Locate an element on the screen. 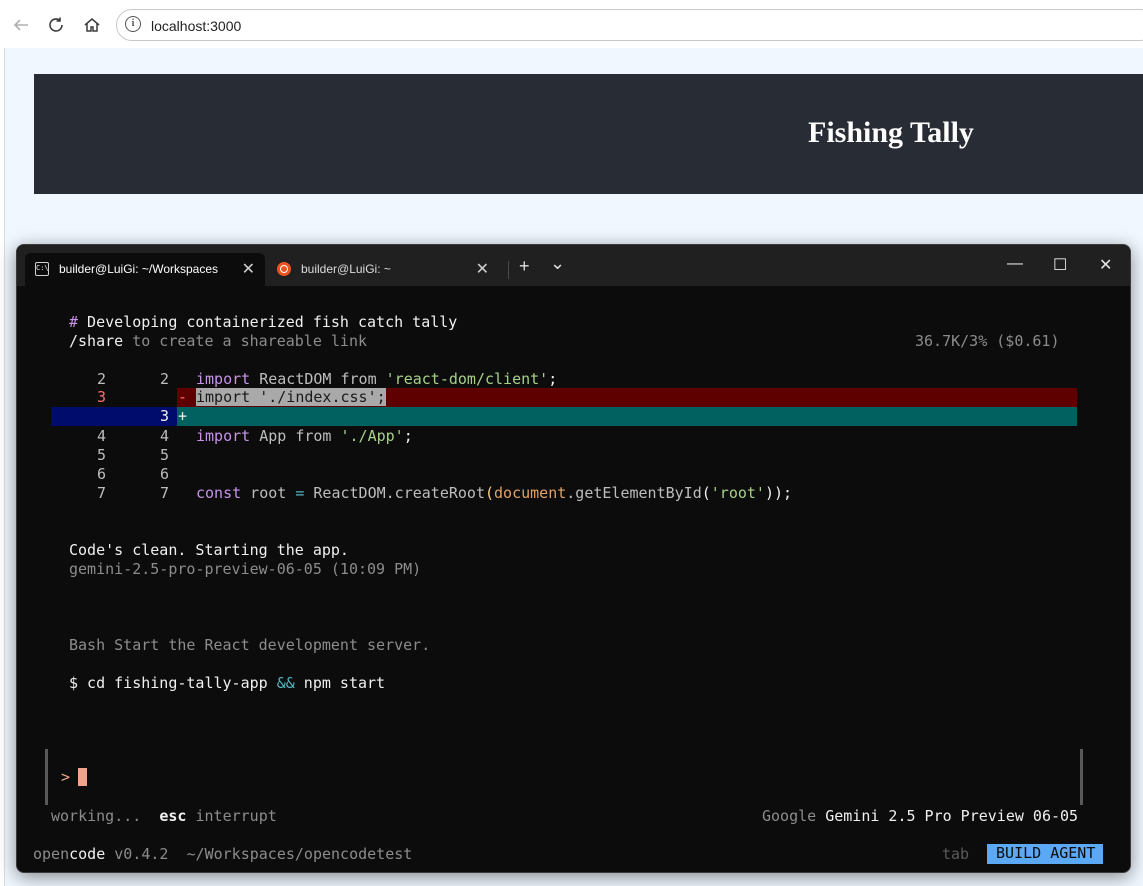 The width and height of the screenshot is (1143, 886). reload-button is located at coordinates (56, 25).